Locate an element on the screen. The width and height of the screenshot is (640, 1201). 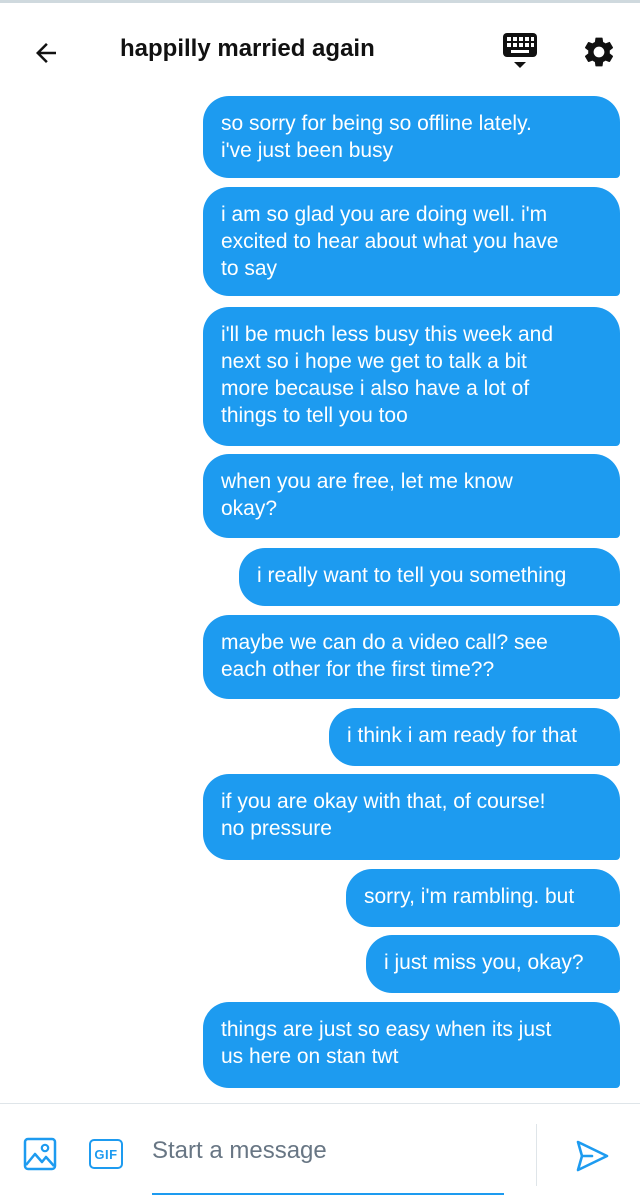
composer-divider is located at coordinates (536, 1155).